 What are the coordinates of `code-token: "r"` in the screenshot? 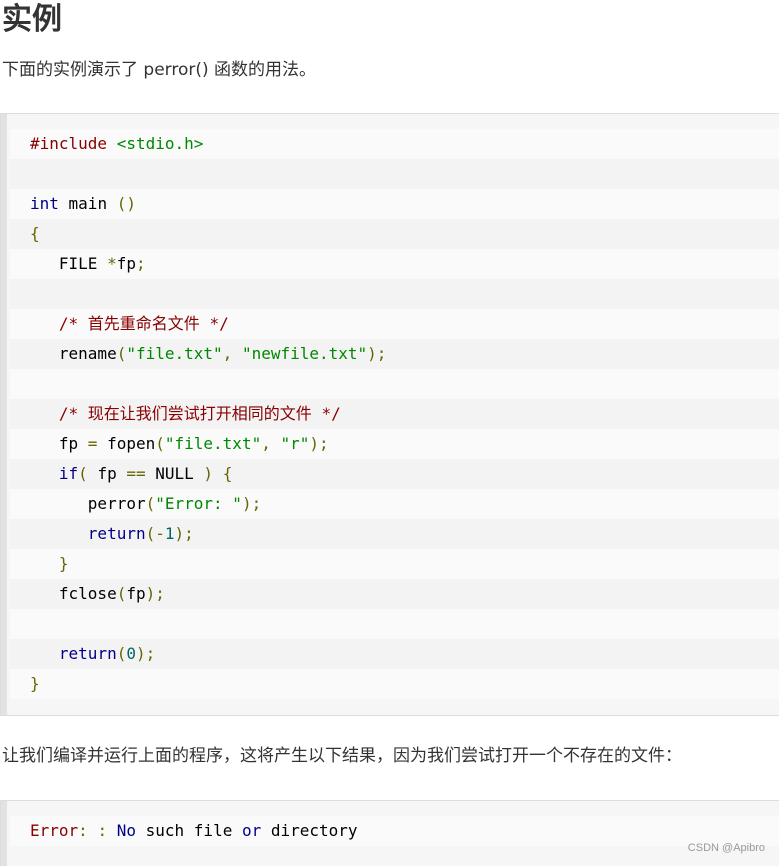 It's located at (295, 443).